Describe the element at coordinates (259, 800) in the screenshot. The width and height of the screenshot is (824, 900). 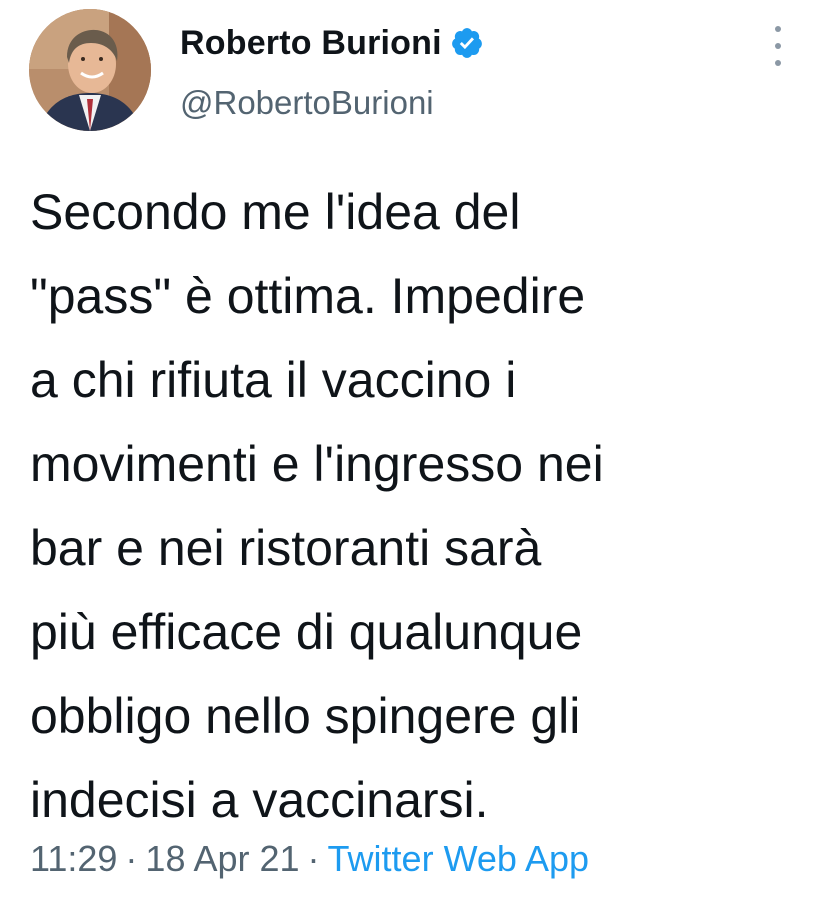
I see `tweet-text-line: indecisi a vaccinarsi.` at that location.